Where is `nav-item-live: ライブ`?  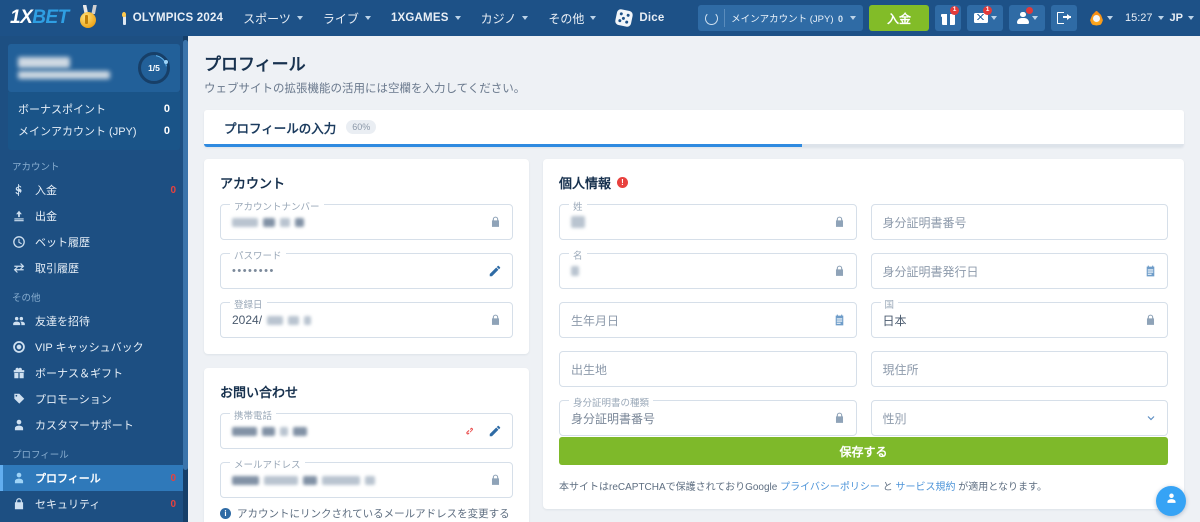 nav-item-live: ライブ is located at coordinates (347, 18).